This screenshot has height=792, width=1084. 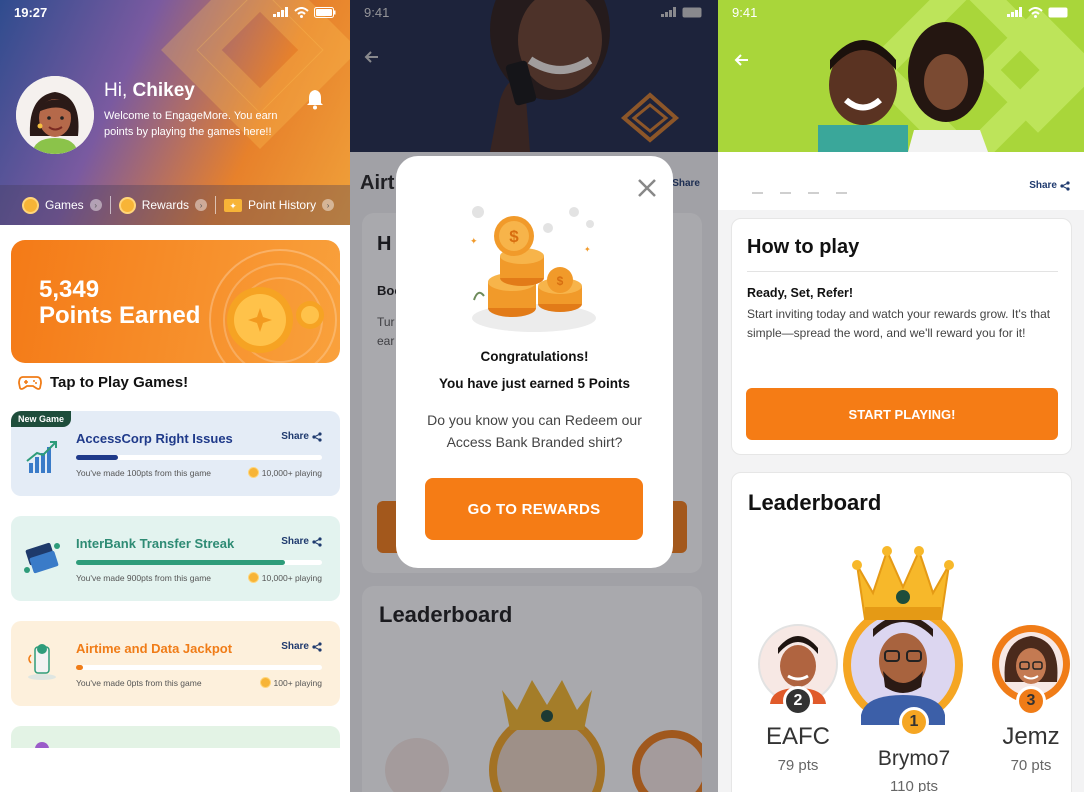 What do you see at coordinates (901, 12) in the screenshot?
I see `status-bar: 9:41` at bounding box center [901, 12].